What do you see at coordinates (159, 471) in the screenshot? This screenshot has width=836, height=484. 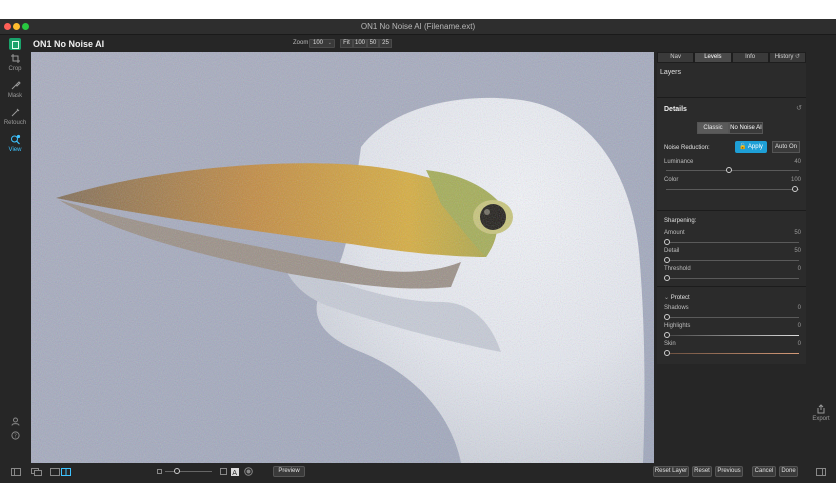 I see `zoom-out-icon` at bounding box center [159, 471].